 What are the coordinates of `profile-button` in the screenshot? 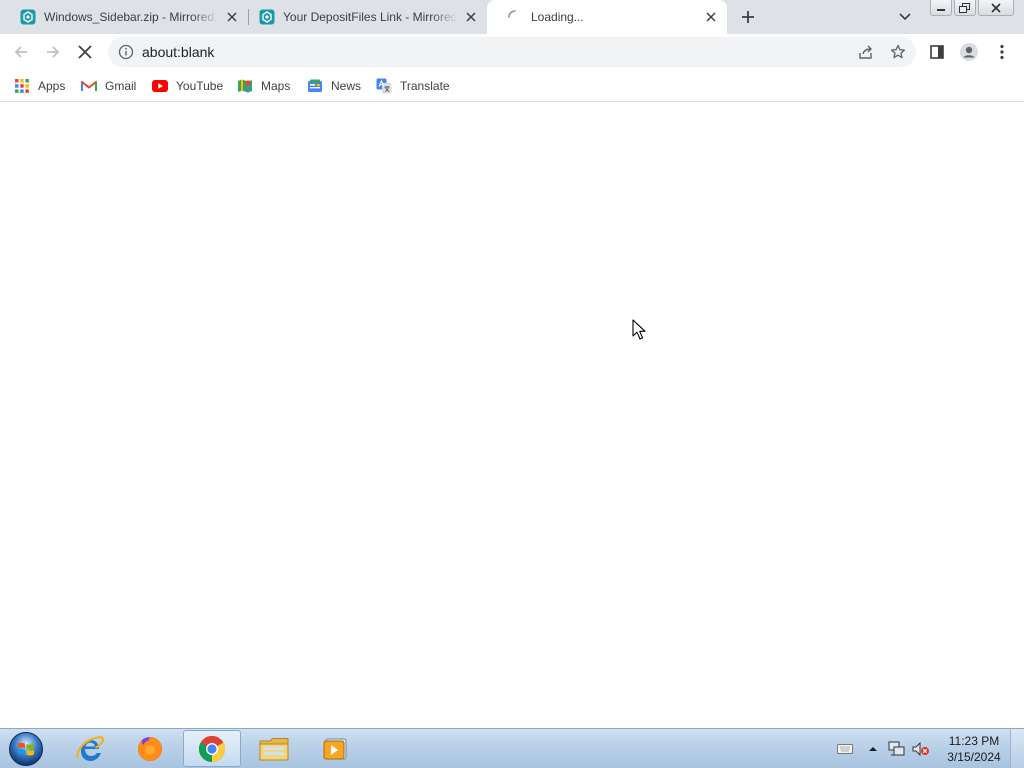 It's located at (969, 52).